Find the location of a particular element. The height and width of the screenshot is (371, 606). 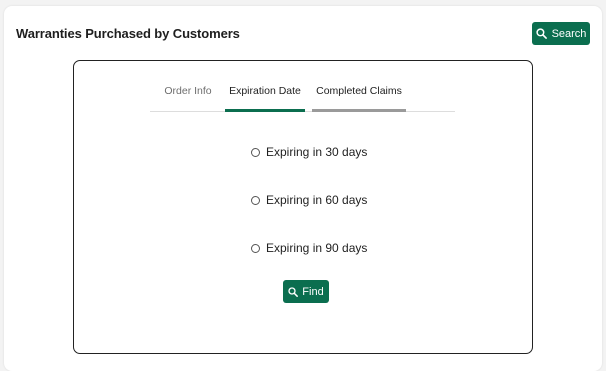

option-expiring-30-days: Expiring in 30 days is located at coordinates (309, 152).